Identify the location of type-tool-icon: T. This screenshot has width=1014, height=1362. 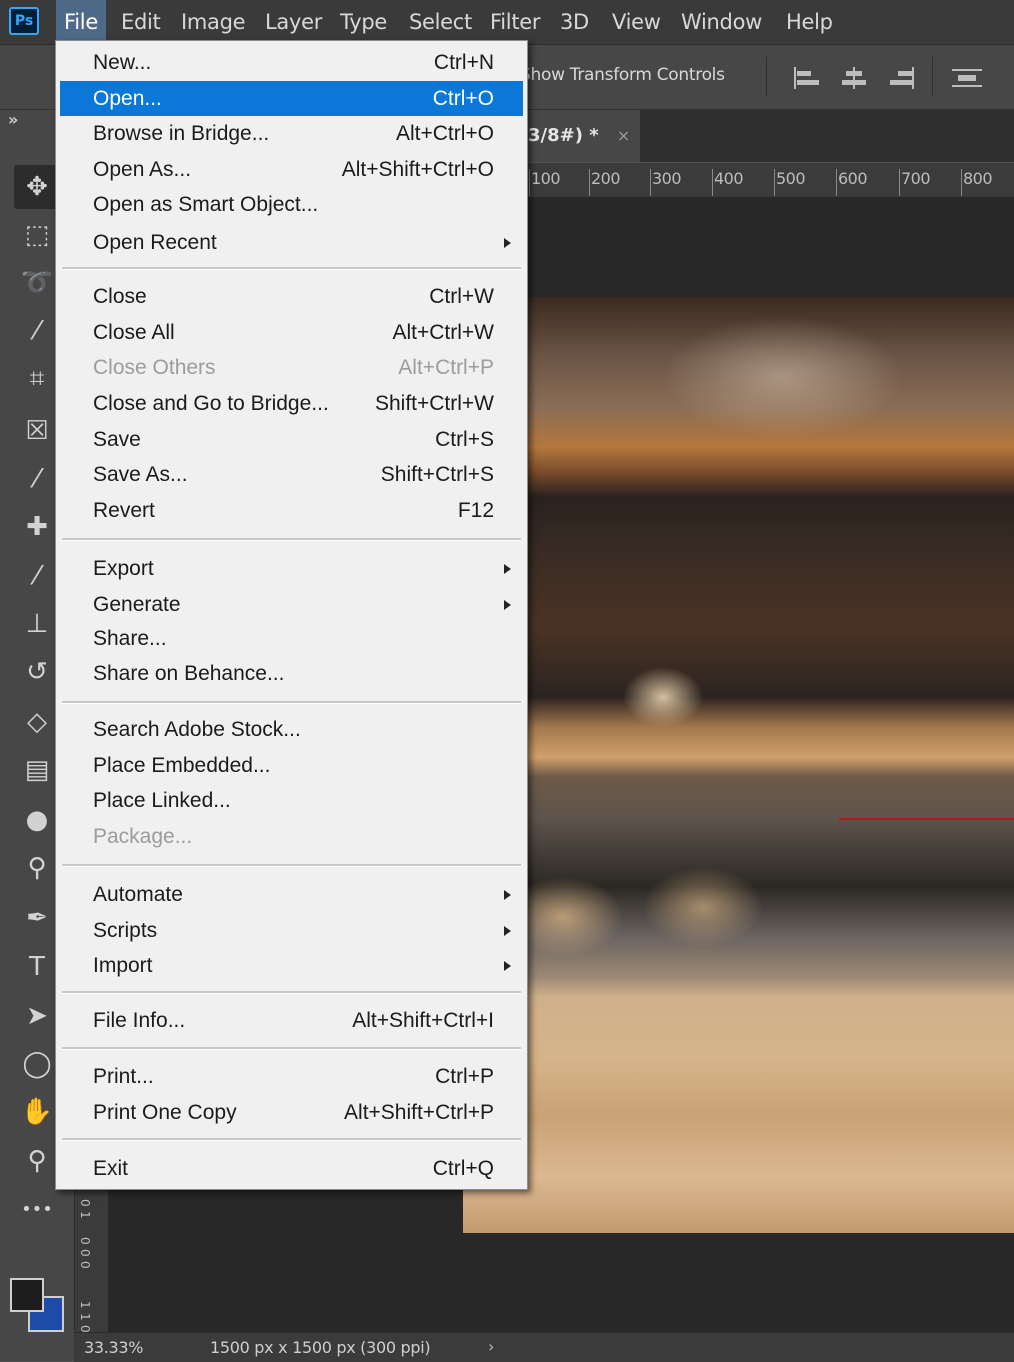
(37, 967).